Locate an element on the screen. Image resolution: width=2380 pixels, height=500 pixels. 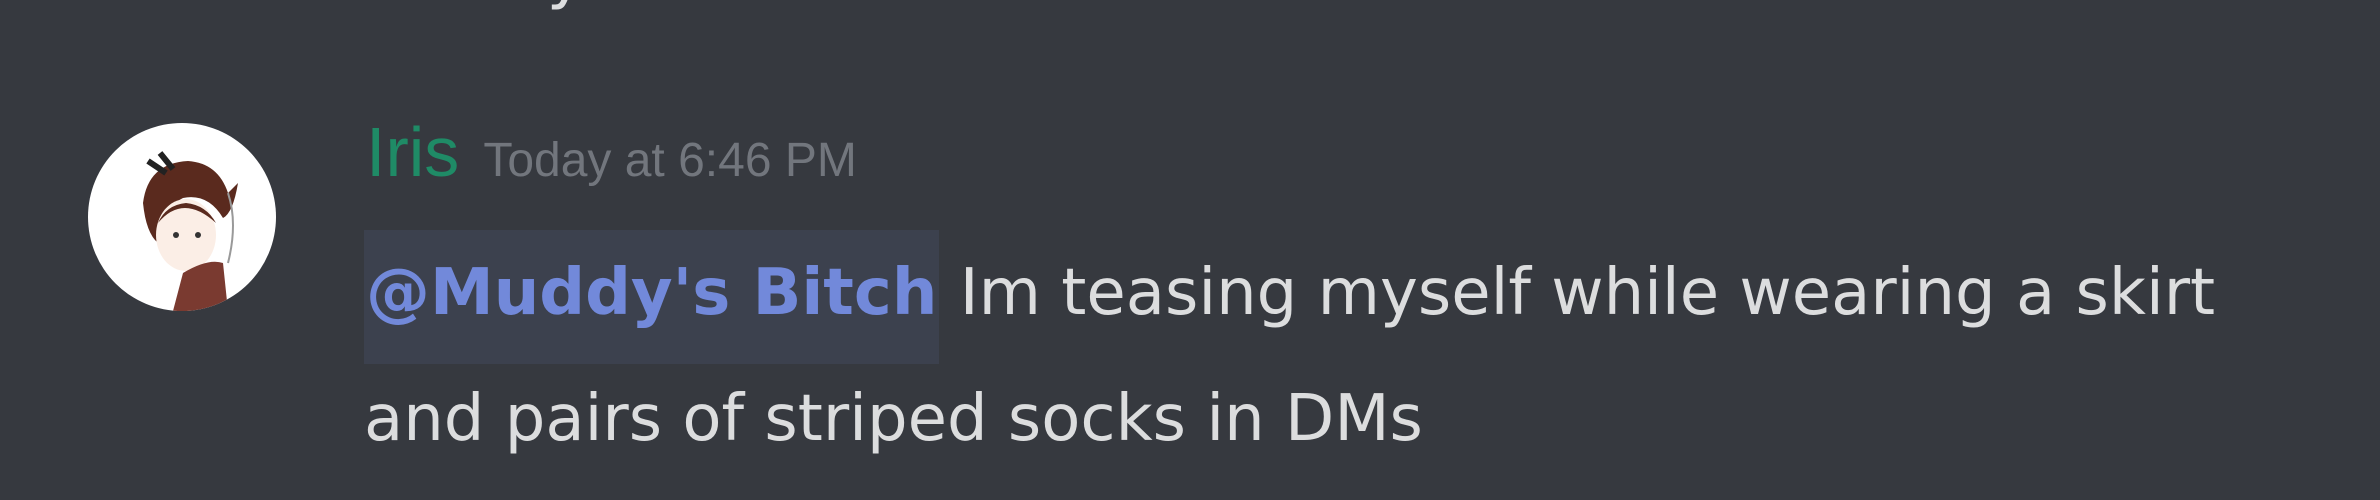
message-header: Iris Today at 6:46 PM is located at coordinates (611, 152).